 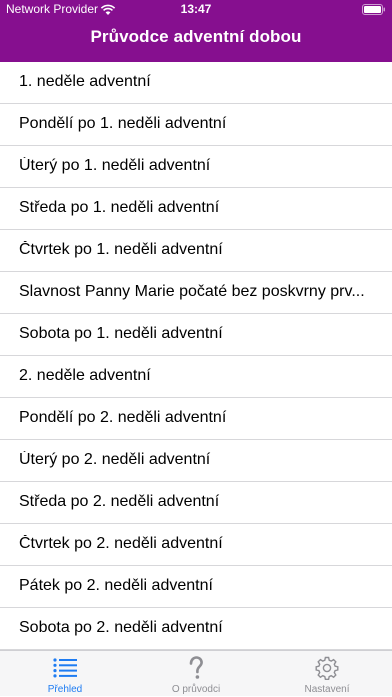 What do you see at coordinates (65, 689) in the screenshot?
I see `tab-label: Přehled` at bounding box center [65, 689].